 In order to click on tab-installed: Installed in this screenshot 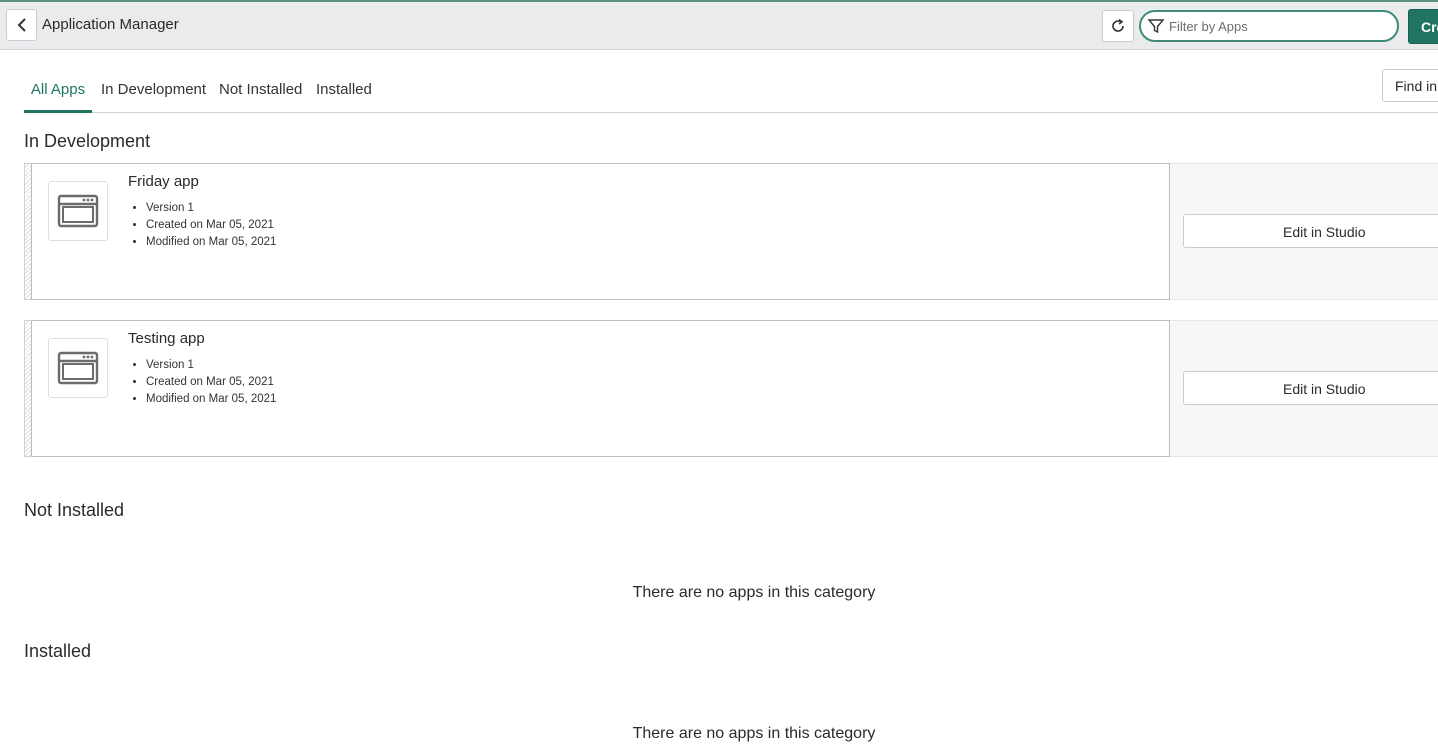, I will do `click(344, 90)`.